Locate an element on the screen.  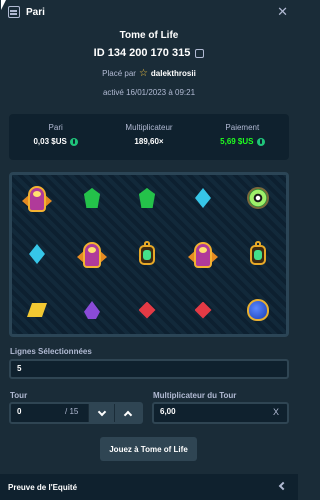
bet-id-row: ID 134 200 170 315 is located at coordinates (149, 53).